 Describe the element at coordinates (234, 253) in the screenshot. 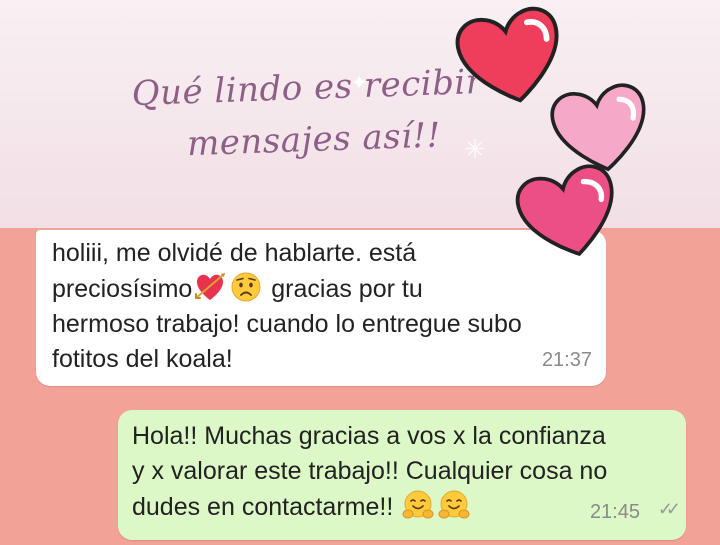

I see `message-line: holiii, me olvidé de hablarte. está` at that location.